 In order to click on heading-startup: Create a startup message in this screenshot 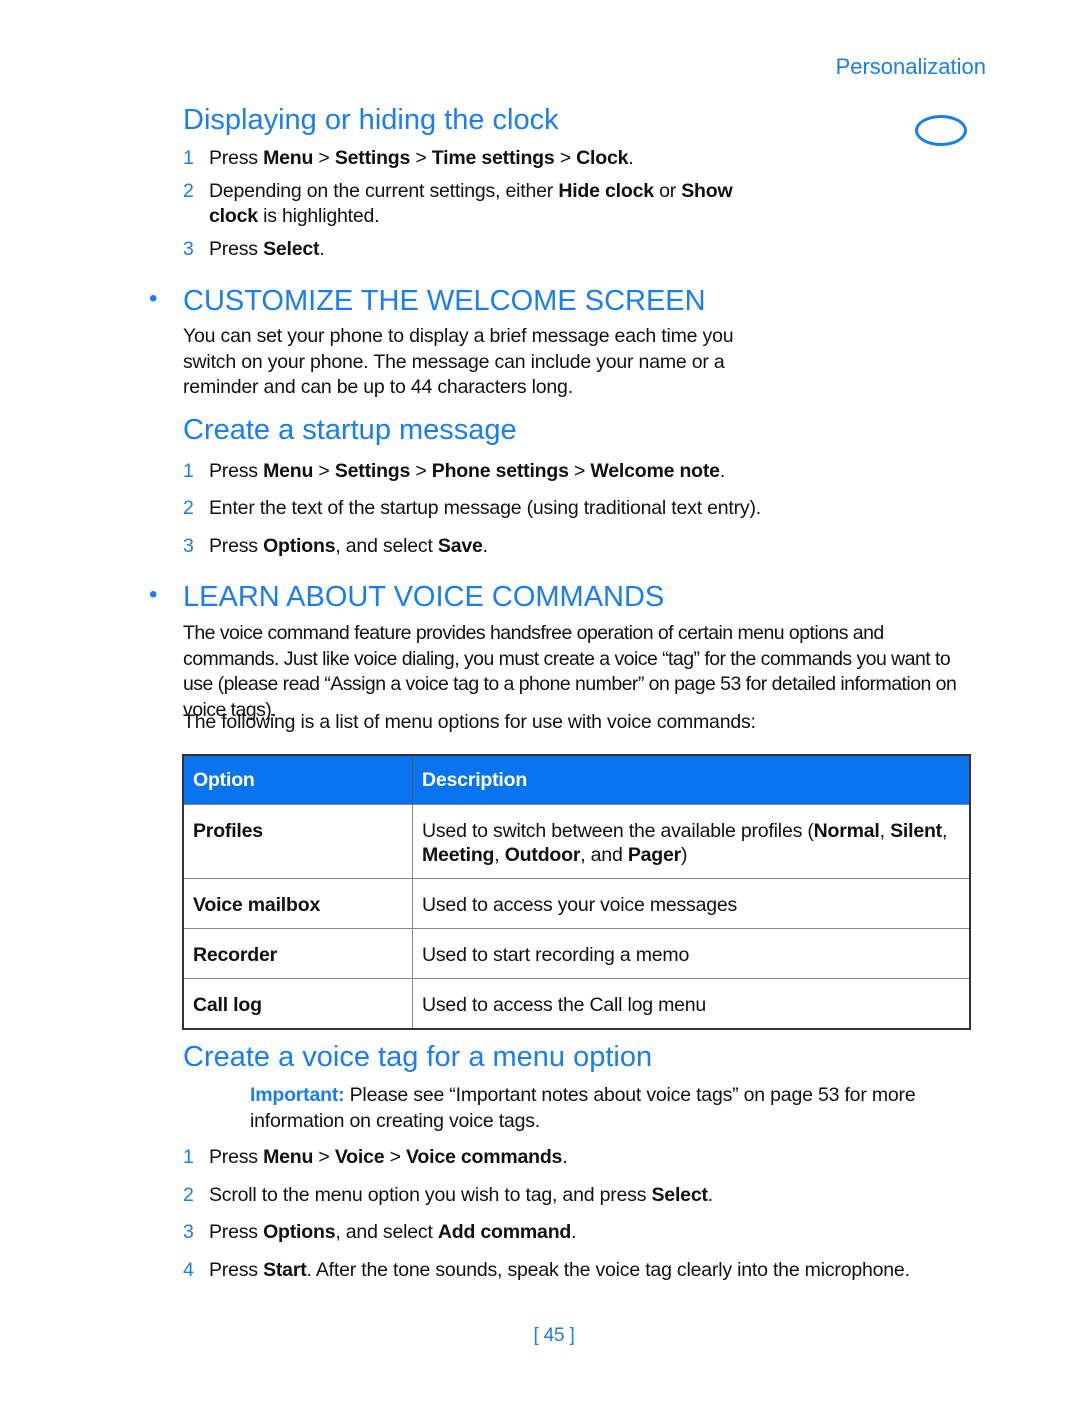, I will do `click(350, 430)`.